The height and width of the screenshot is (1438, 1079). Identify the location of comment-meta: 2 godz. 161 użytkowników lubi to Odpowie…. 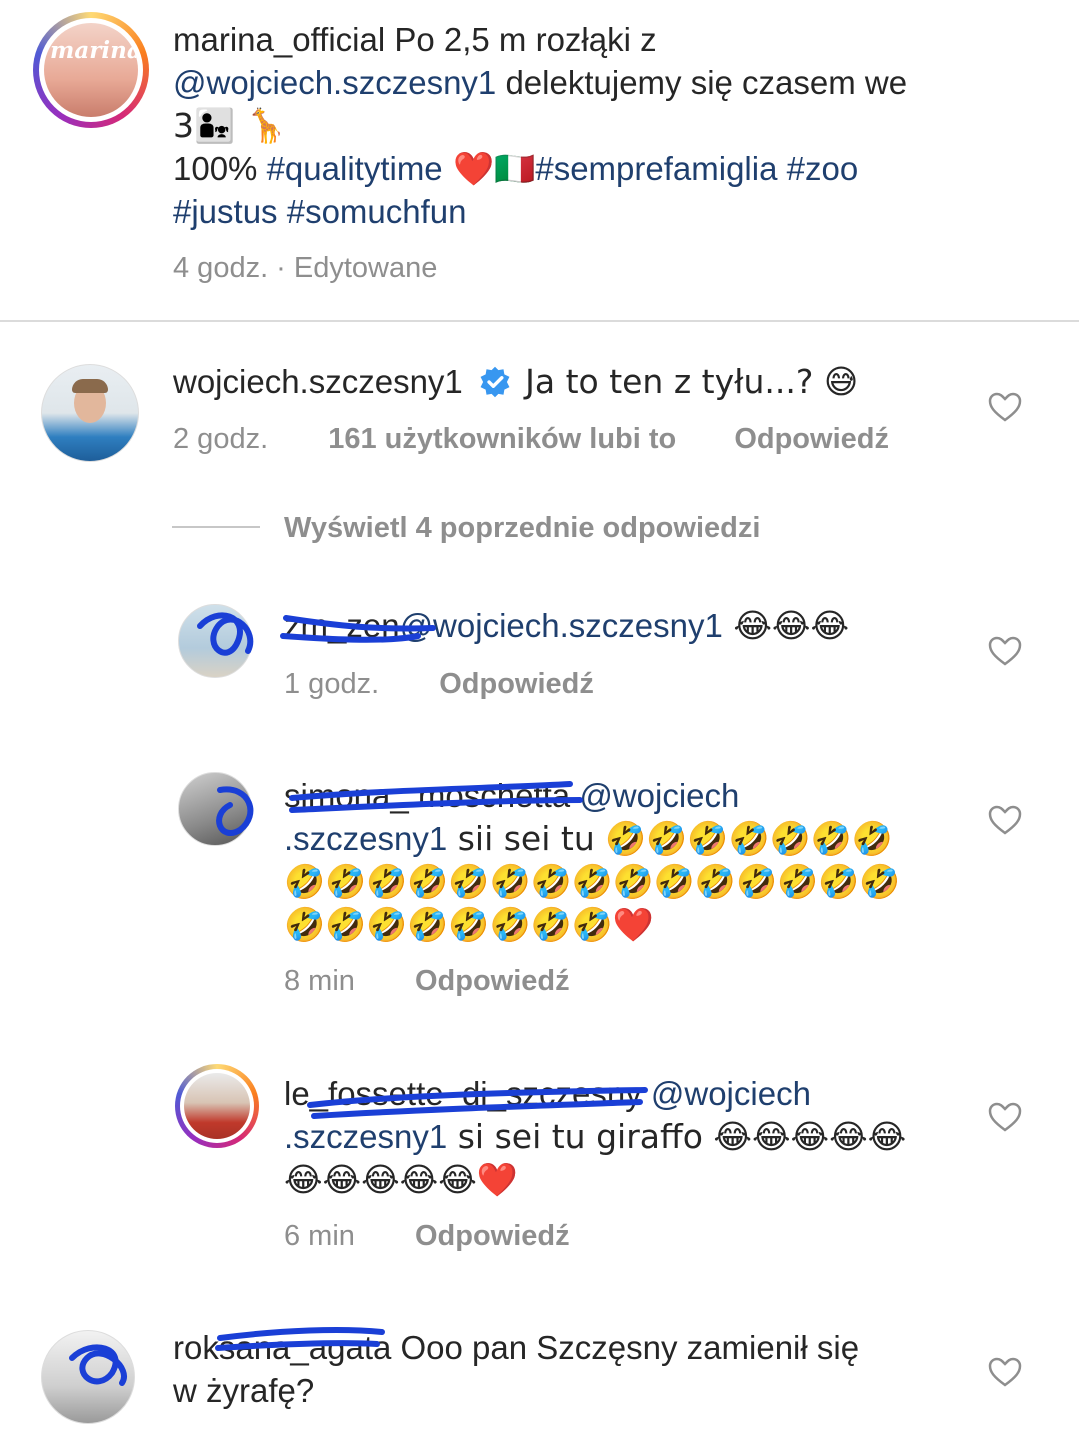
(531, 439).